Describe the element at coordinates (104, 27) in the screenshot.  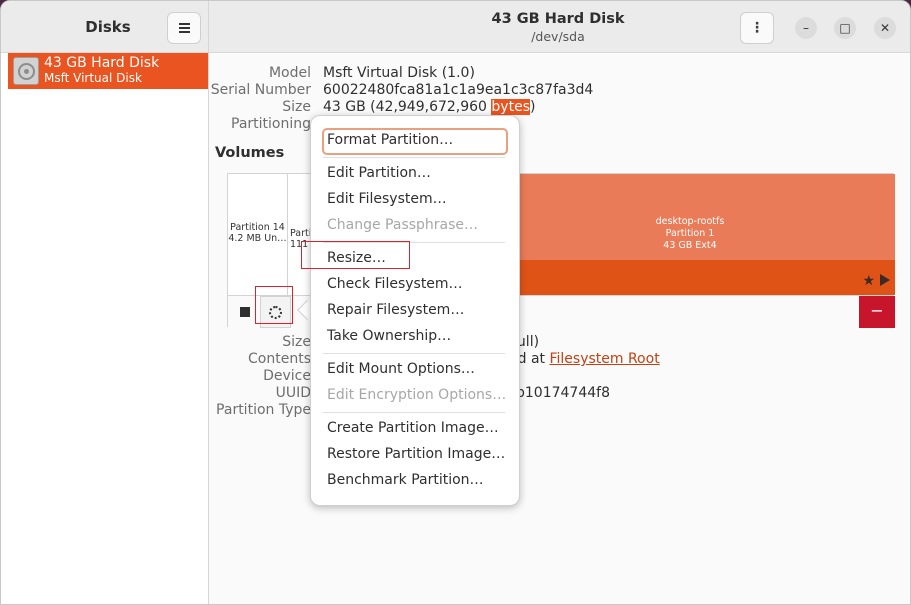
I see `sidebar-header: Disks` at that location.